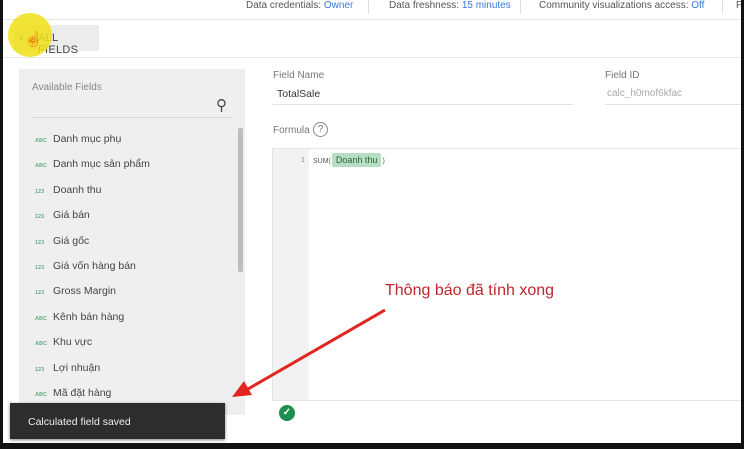 The image size is (744, 449). I want to click on arrow-shaft, so click(316, 349).